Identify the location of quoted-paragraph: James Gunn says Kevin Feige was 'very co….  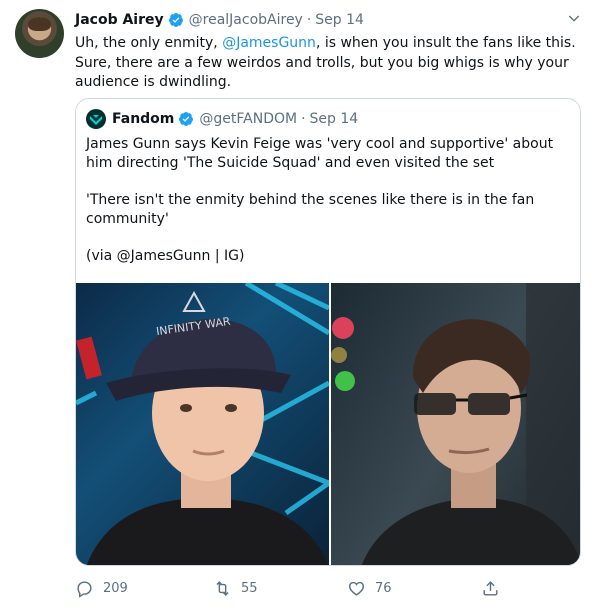
(320, 153).